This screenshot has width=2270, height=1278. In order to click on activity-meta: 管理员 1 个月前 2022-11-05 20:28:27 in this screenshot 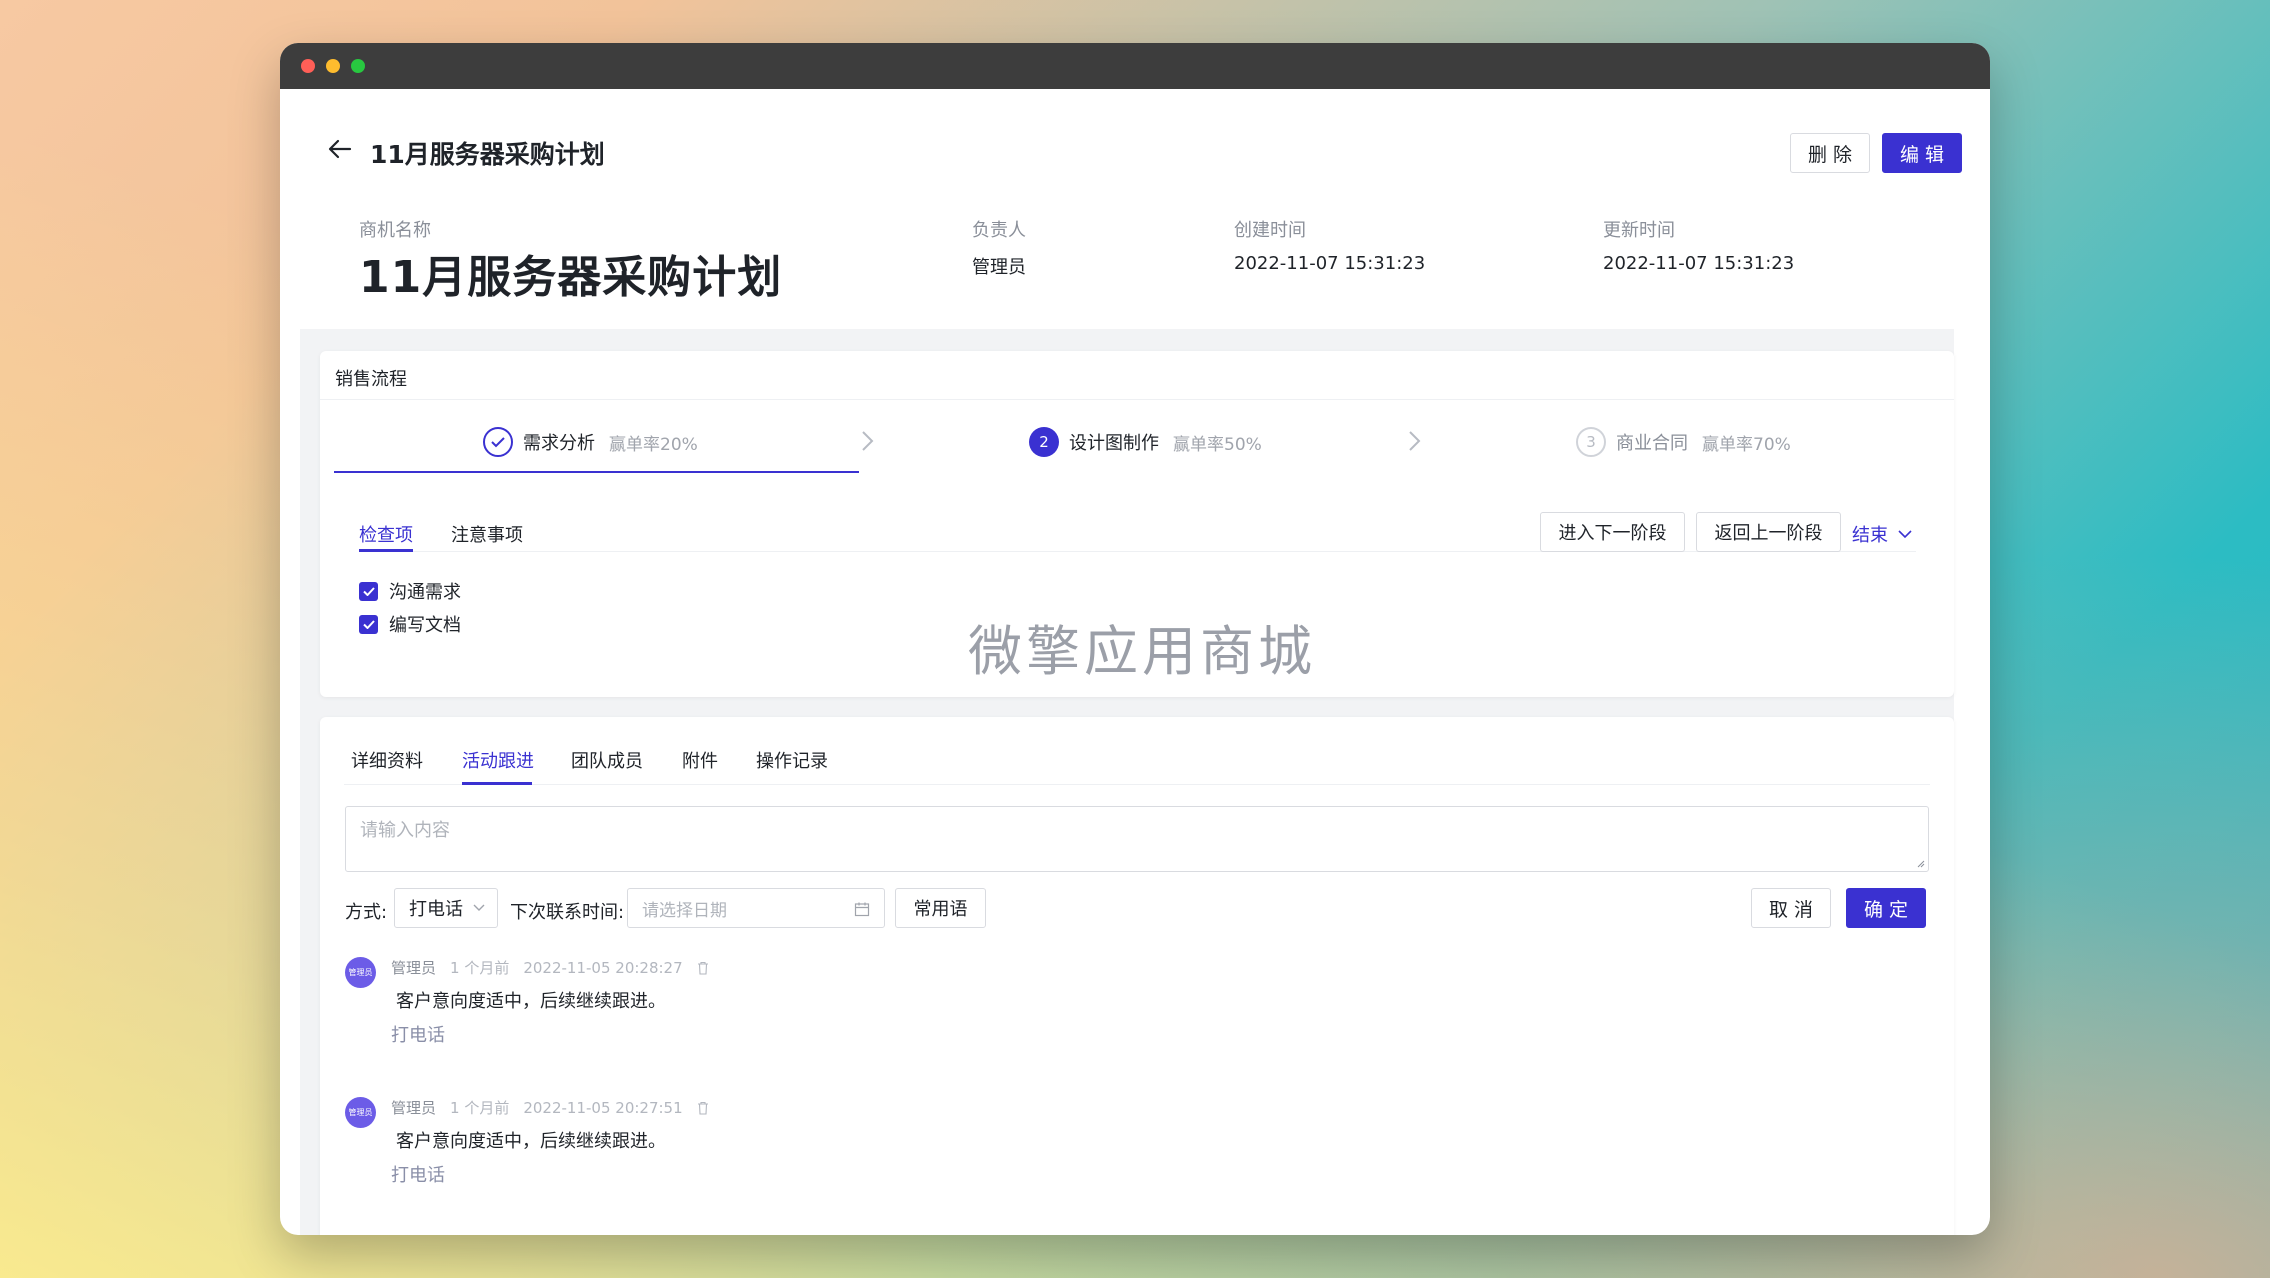, I will do `click(550, 967)`.